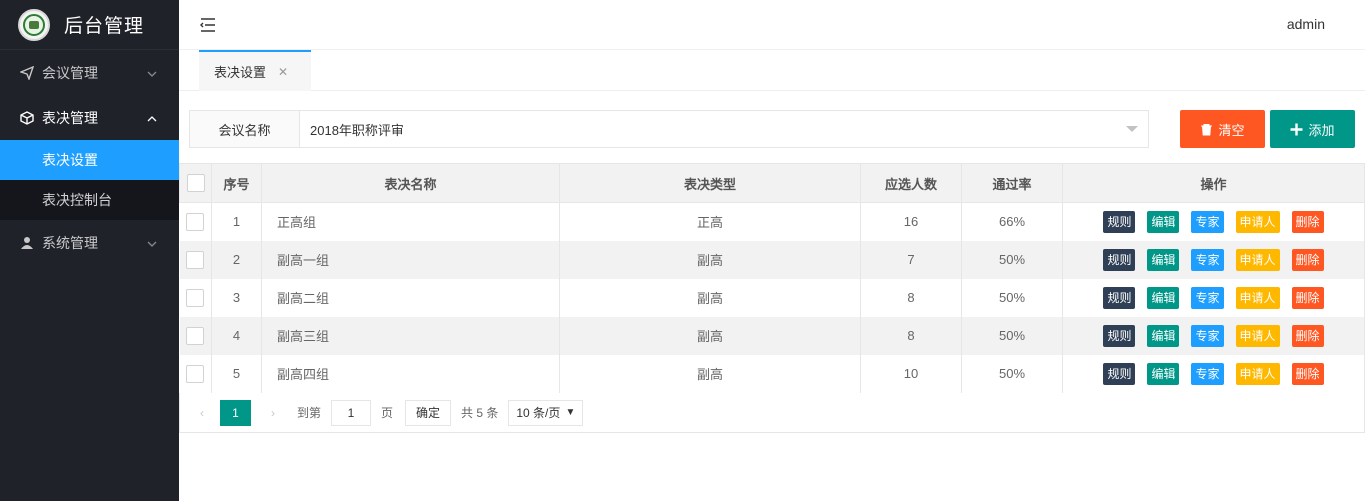 This screenshot has height=501, width=1365. I want to click on sidebar-item-label: 表决管理, so click(70, 117).